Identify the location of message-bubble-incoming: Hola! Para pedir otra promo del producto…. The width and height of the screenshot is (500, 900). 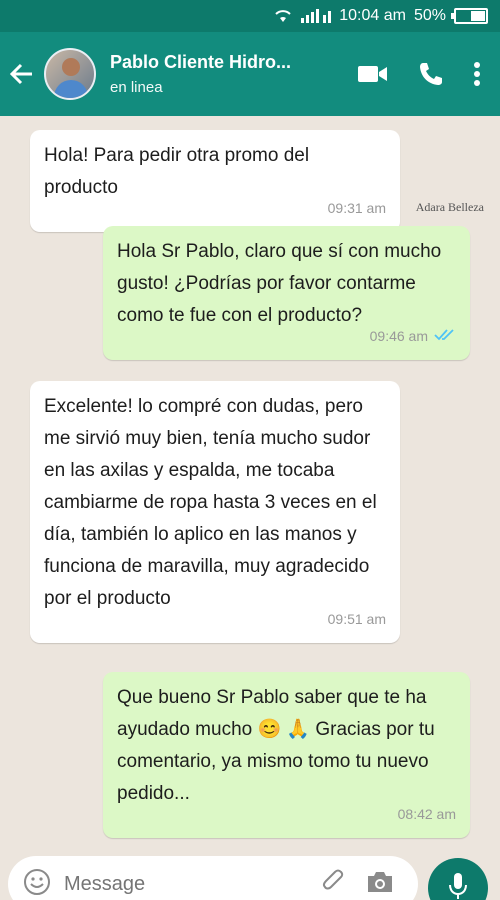
(215, 181).